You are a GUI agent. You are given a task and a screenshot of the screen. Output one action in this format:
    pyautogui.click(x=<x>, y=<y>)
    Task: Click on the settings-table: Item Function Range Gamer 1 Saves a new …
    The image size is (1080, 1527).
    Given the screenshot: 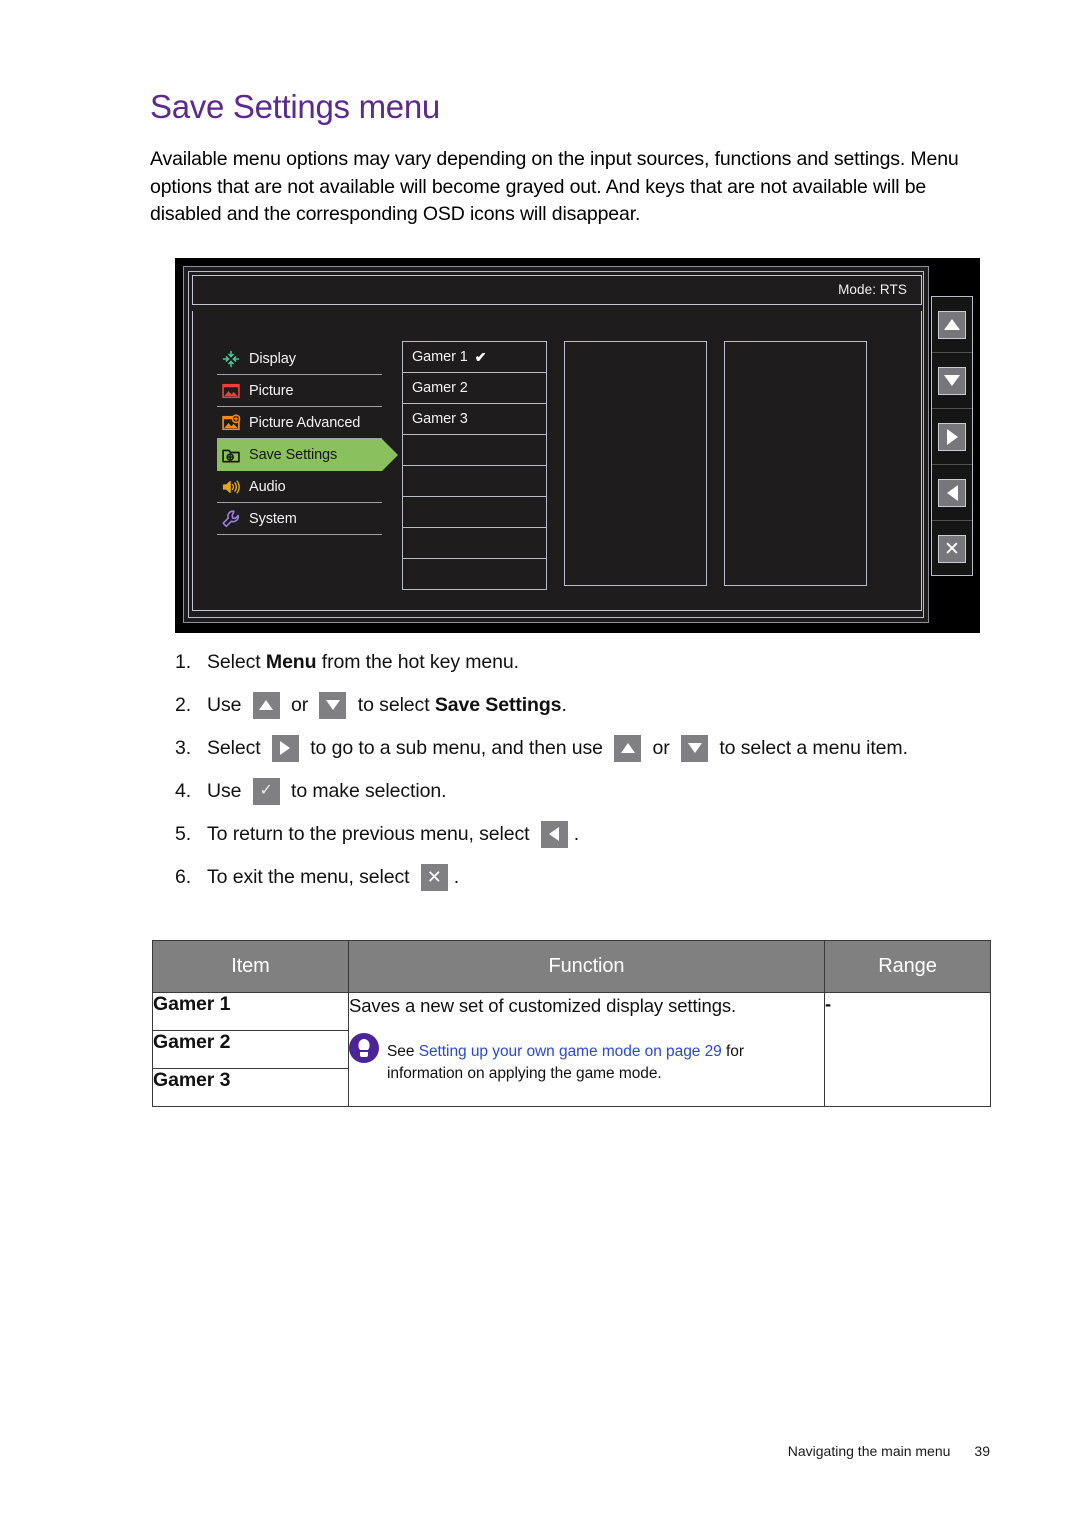 What is the action you would take?
    pyautogui.click(x=571, y=1023)
    